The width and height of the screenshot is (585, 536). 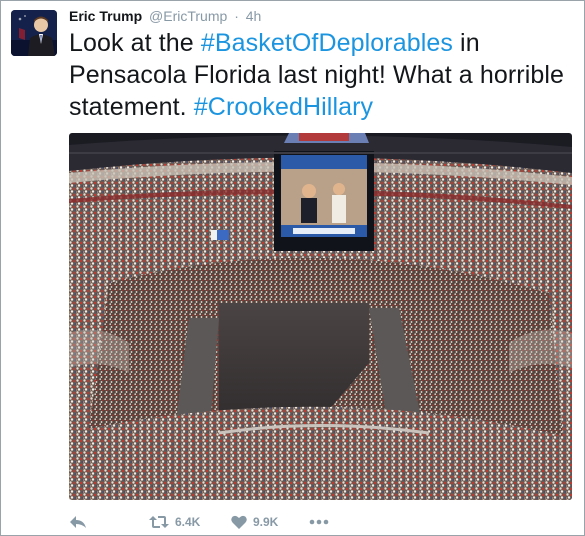 What do you see at coordinates (174, 522) in the screenshot?
I see `retweet-button: 6.4K` at bounding box center [174, 522].